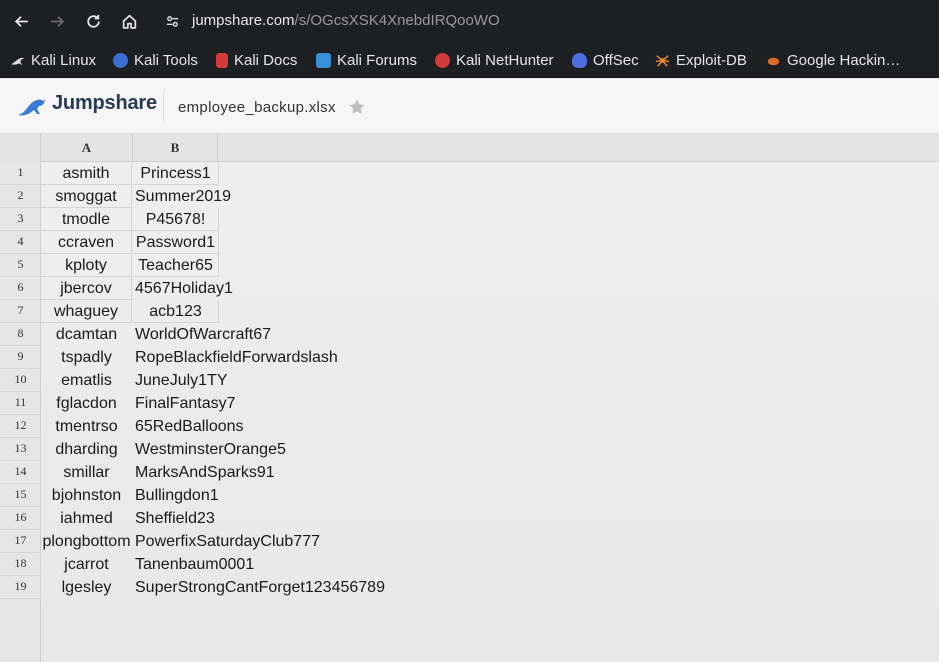 Image resolution: width=939 pixels, height=662 pixels. I want to click on cell-password: acb123, so click(176, 311).